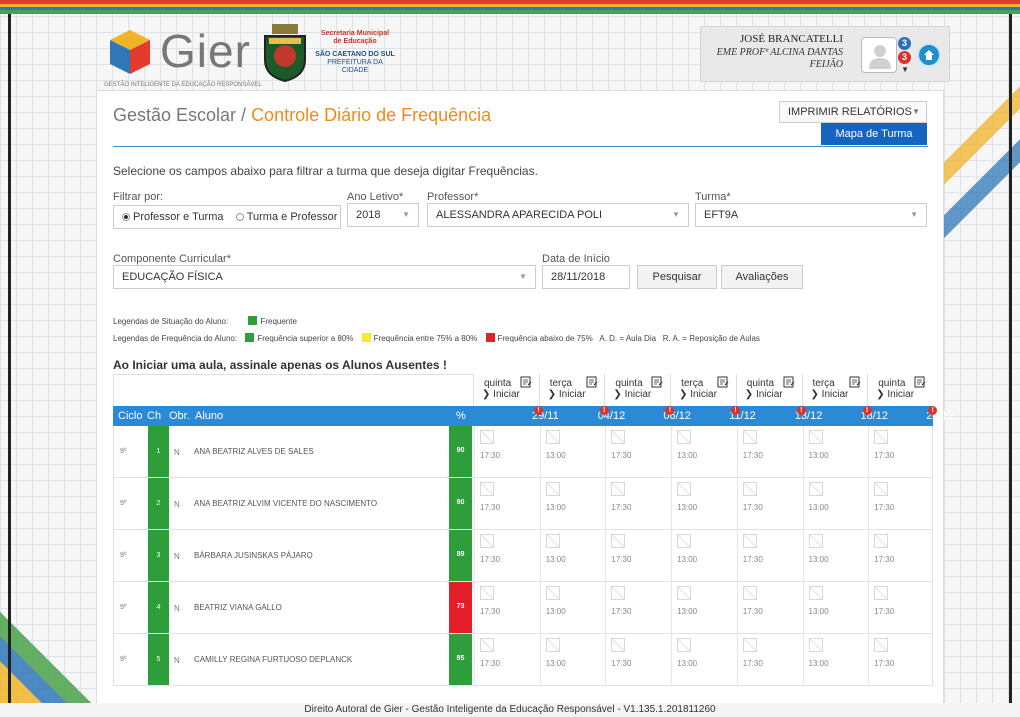 The height and width of the screenshot is (717, 1020). What do you see at coordinates (904, 57) in the screenshot?
I see `notification-badge-red: 3` at bounding box center [904, 57].